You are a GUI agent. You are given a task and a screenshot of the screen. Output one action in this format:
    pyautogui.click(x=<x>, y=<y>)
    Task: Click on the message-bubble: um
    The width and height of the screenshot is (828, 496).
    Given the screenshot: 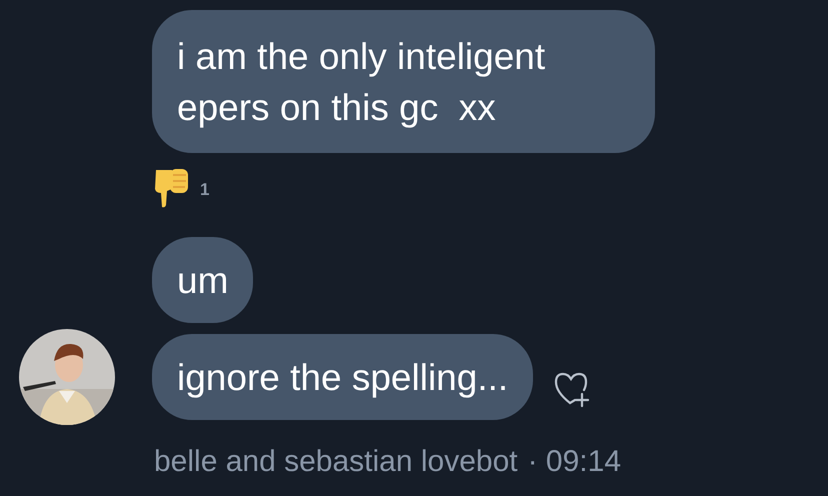 What is the action you would take?
    pyautogui.click(x=203, y=280)
    